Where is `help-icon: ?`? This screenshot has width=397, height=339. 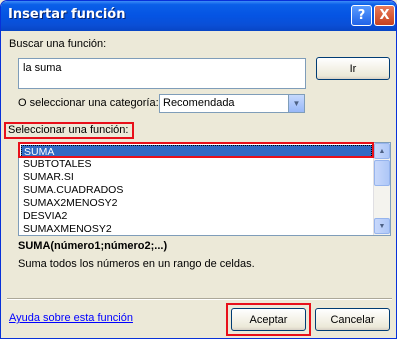
help-icon: ? is located at coordinates (361, 15).